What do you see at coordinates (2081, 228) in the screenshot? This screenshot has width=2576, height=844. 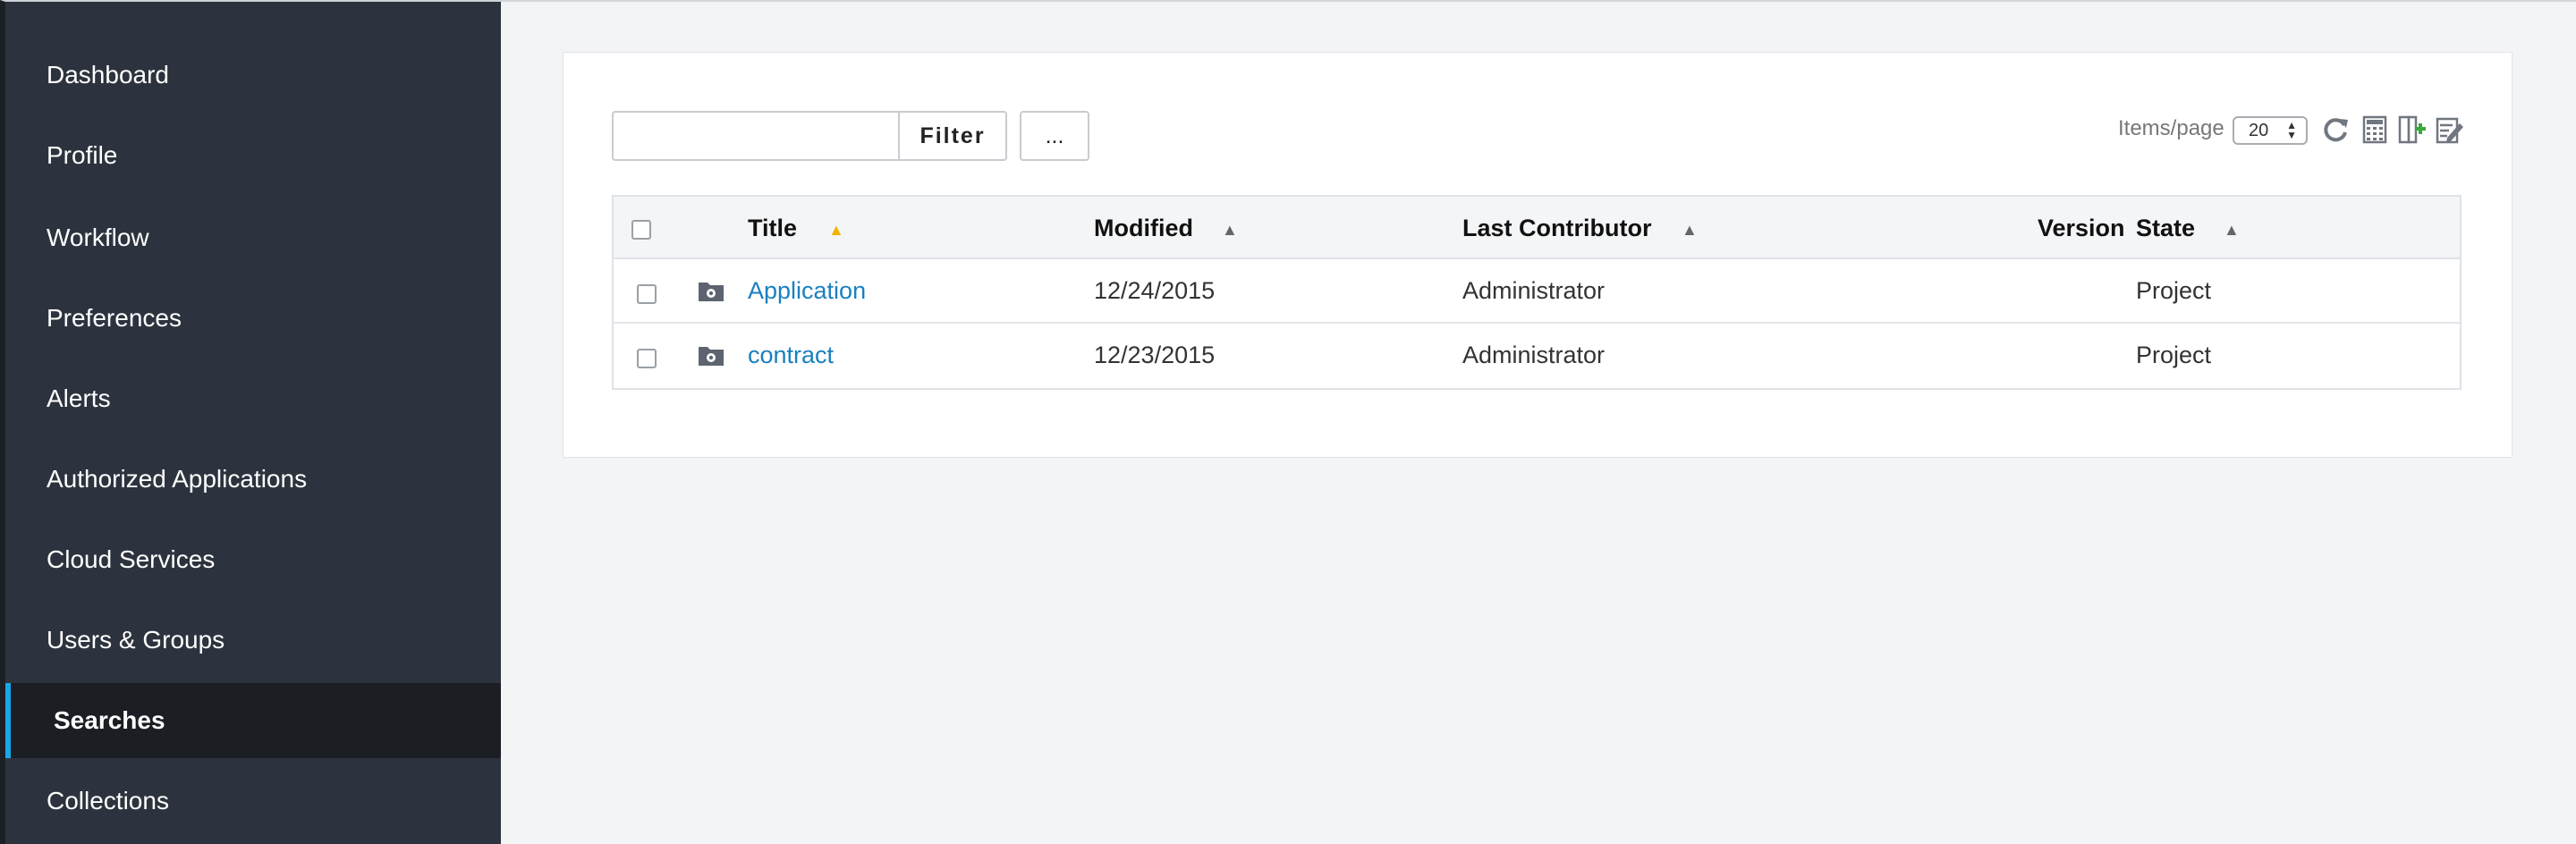 I see `column-header-version: Version` at bounding box center [2081, 228].